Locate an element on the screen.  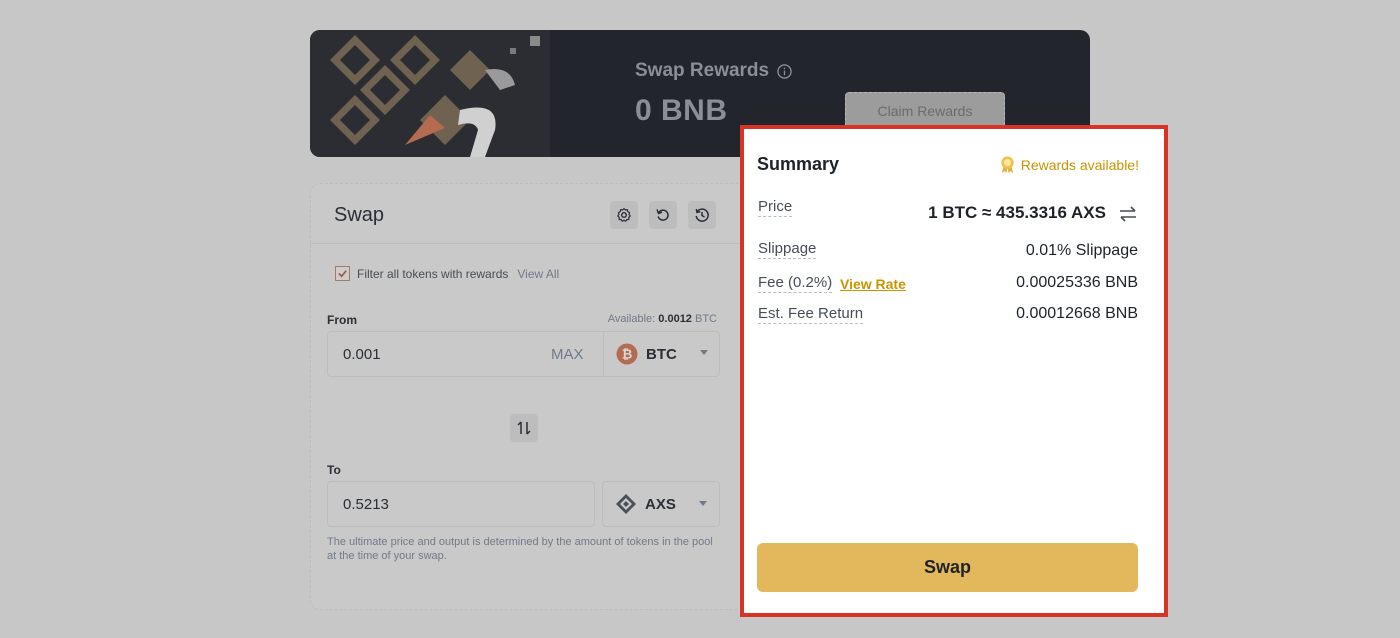
filter-rewards-label: Filter all tokens with rewards is located at coordinates (433, 273).